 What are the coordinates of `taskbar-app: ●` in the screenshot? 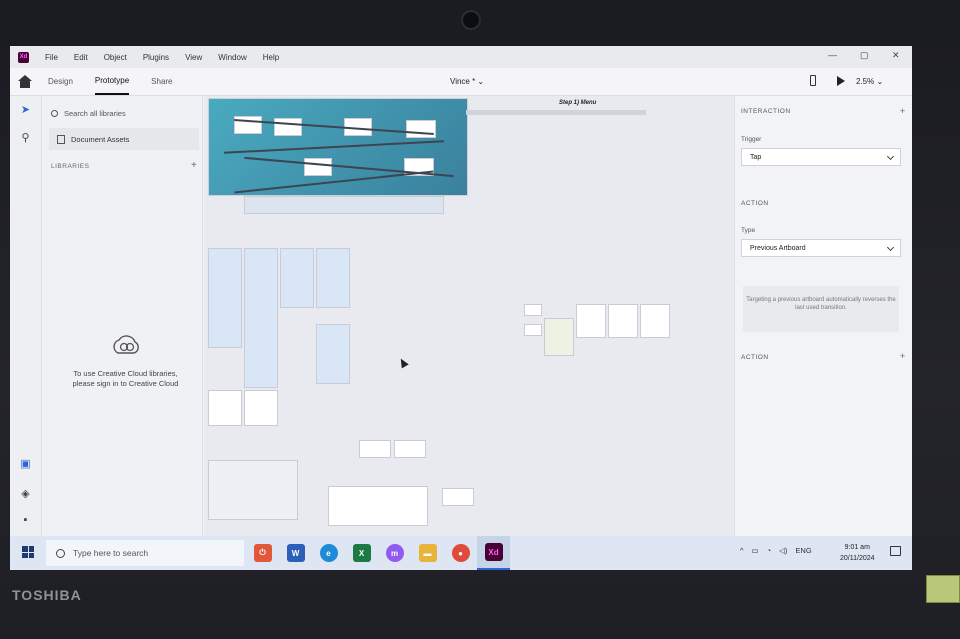 It's located at (460, 553).